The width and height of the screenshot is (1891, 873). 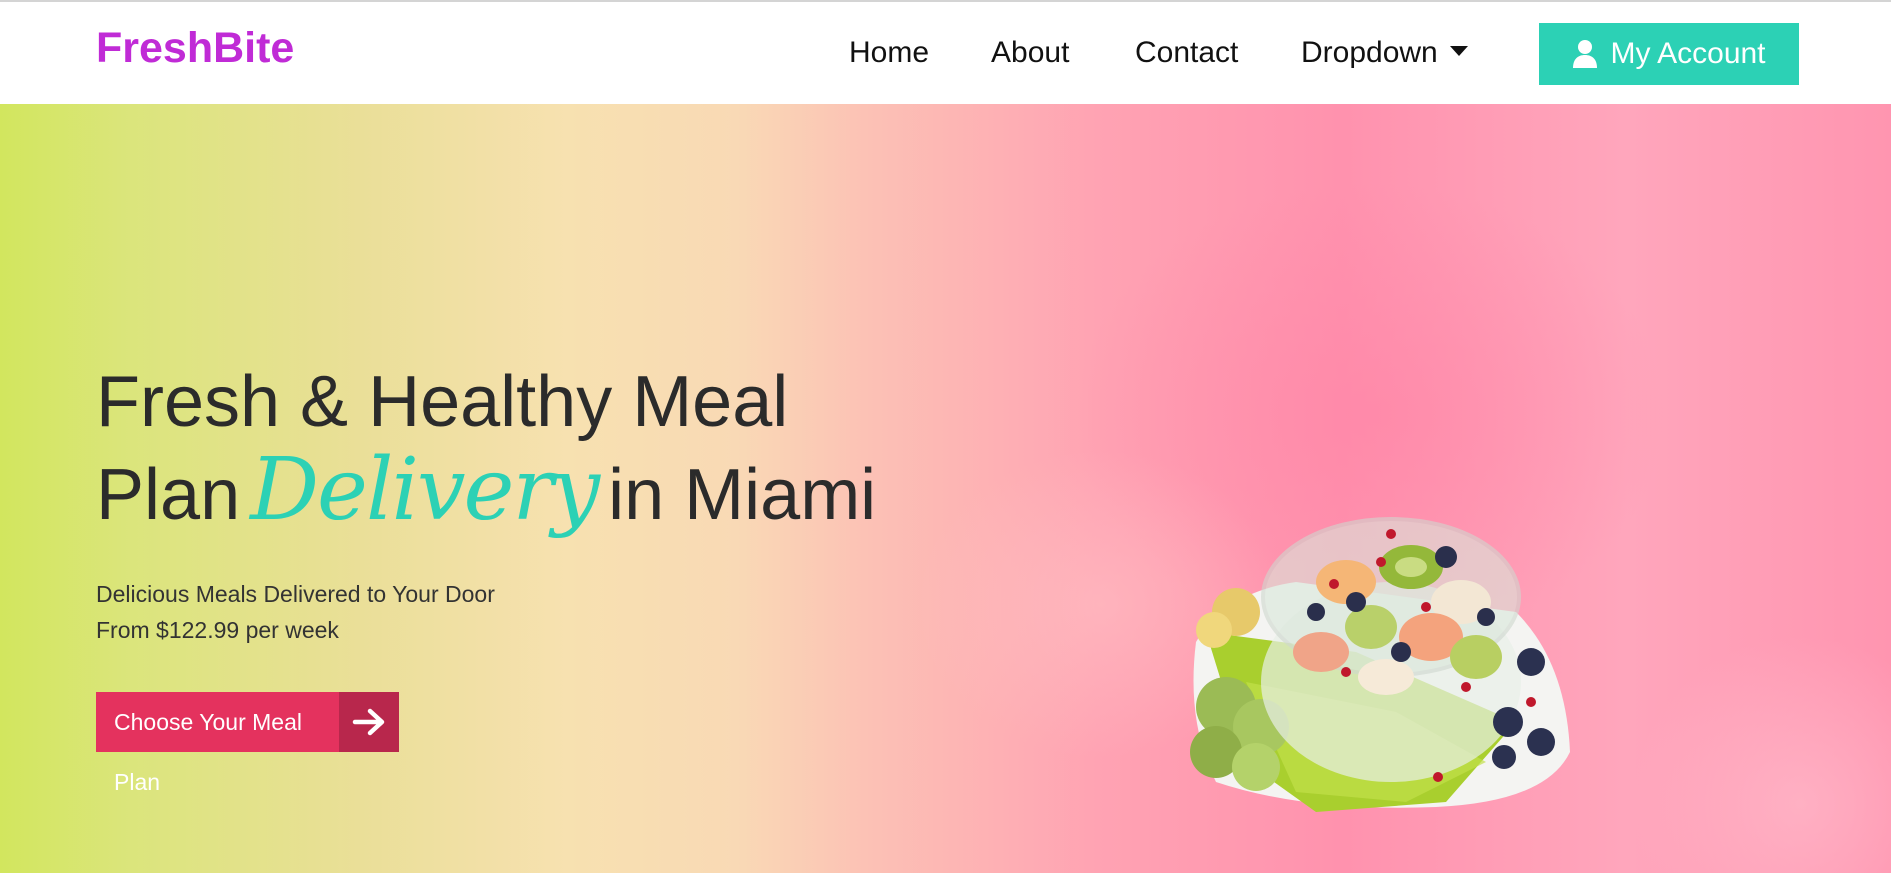 I want to click on nav-home: Home, so click(x=889, y=53).